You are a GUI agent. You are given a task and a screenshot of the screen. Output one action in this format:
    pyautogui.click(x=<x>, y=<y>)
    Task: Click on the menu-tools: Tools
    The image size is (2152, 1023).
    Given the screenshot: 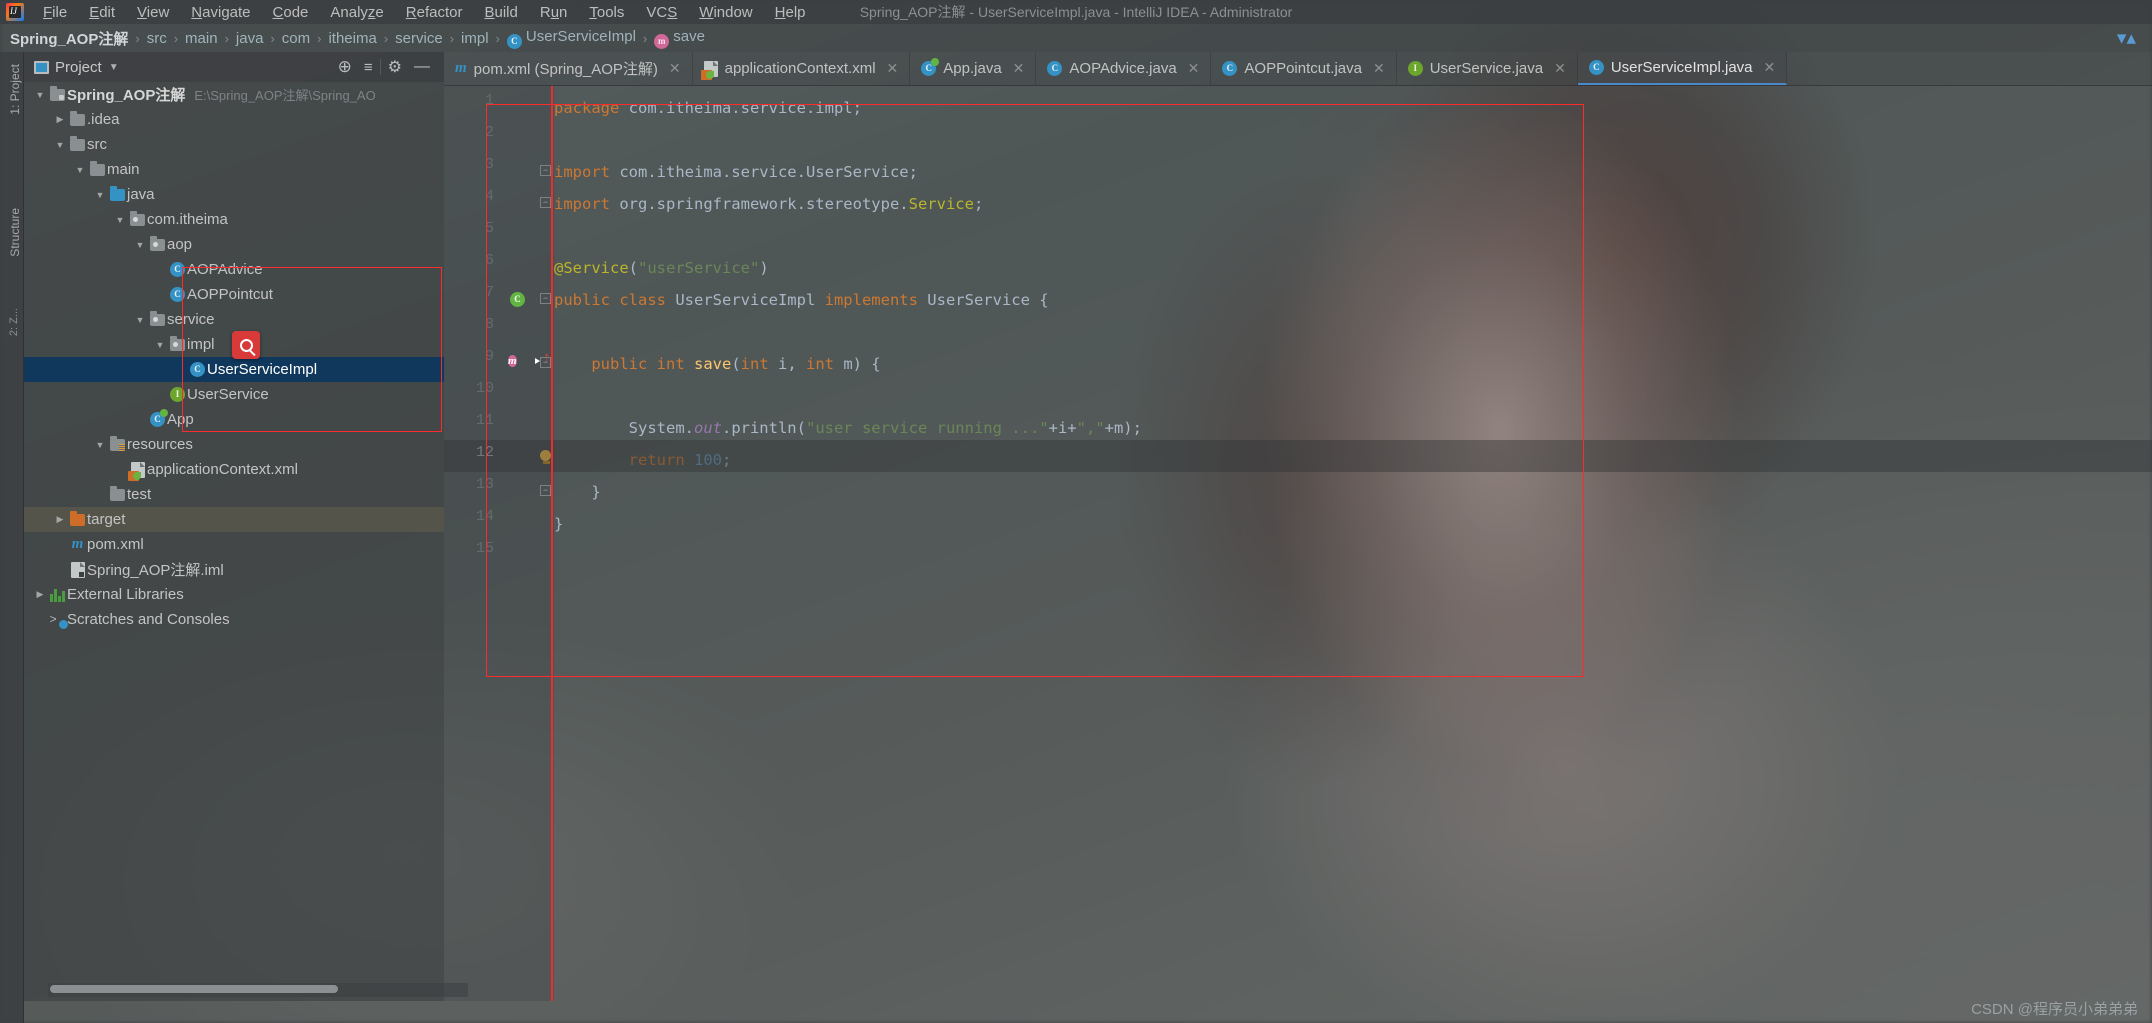 What is the action you would take?
    pyautogui.click(x=606, y=12)
    